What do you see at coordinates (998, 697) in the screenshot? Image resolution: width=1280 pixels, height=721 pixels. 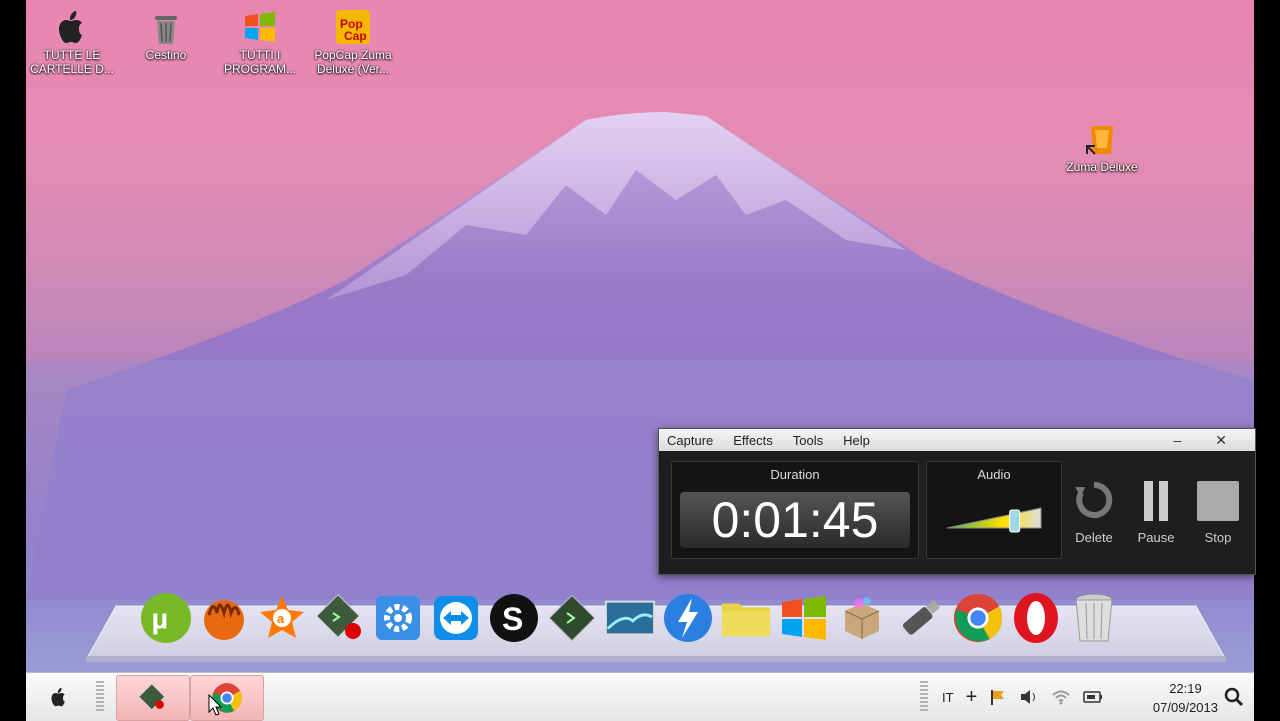 I see `action-center-flag-icon` at bounding box center [998, 697].